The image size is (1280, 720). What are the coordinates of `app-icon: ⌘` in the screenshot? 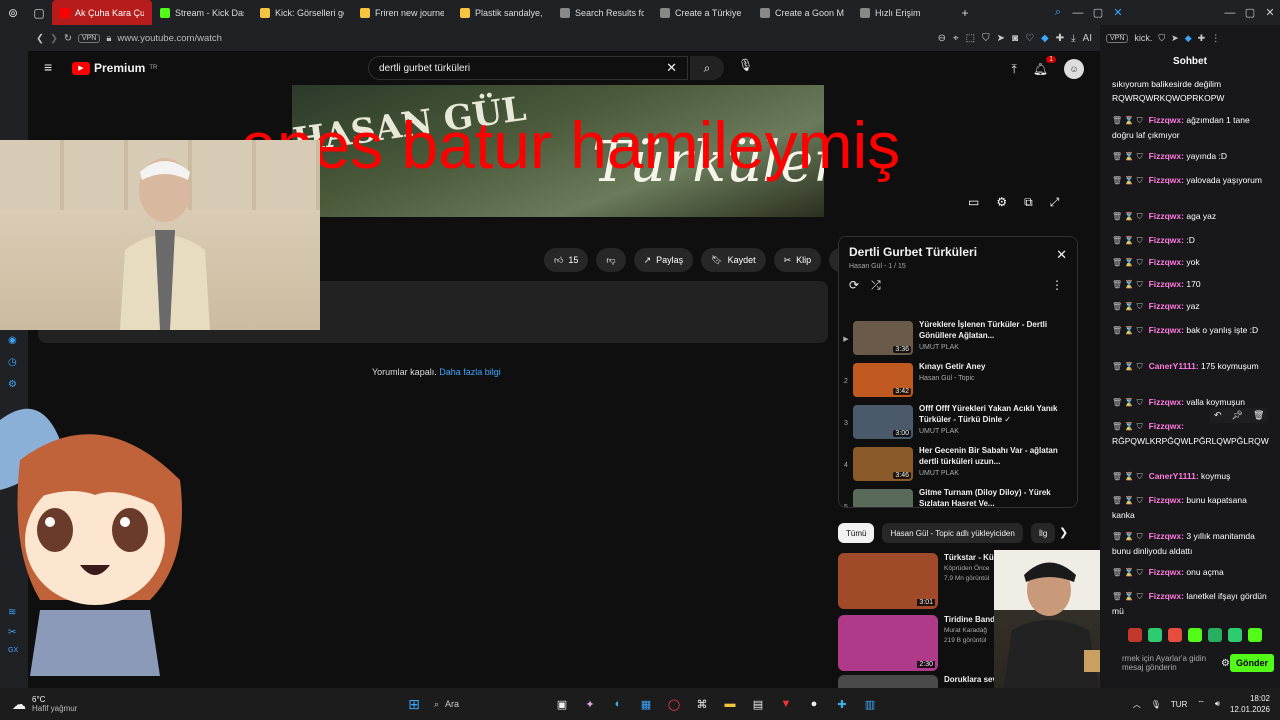 It's located at (702, 704).